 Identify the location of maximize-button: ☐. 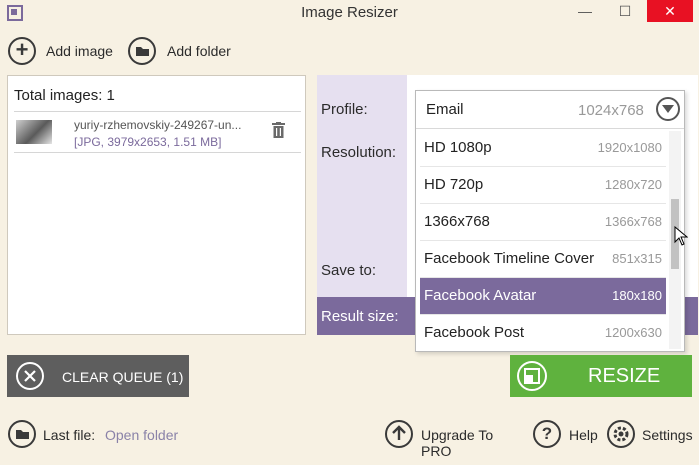
(625, 11).